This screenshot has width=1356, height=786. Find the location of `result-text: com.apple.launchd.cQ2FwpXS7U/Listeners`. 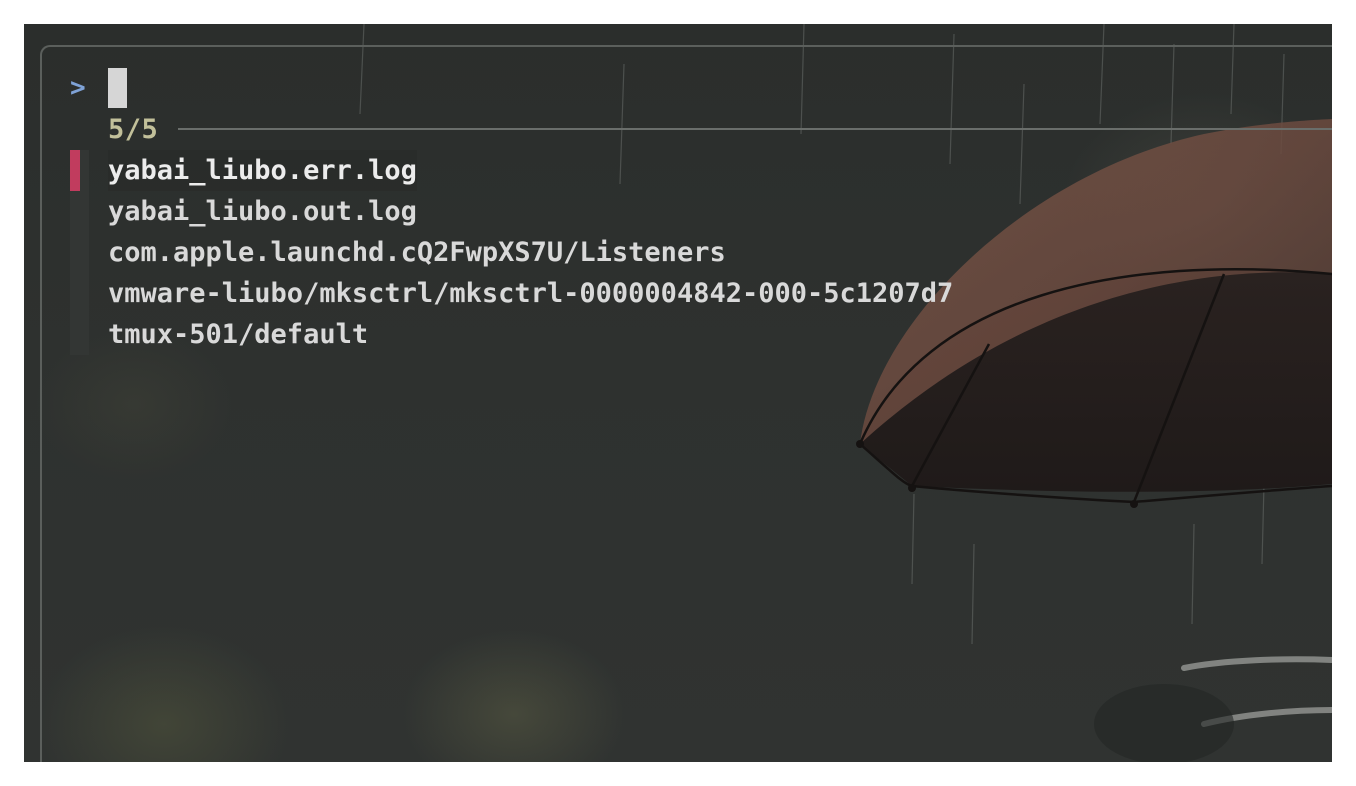

result-text: com.apple.launchd.cQ2FwpXS7U/Listeners is located at coordinates (417, 252).